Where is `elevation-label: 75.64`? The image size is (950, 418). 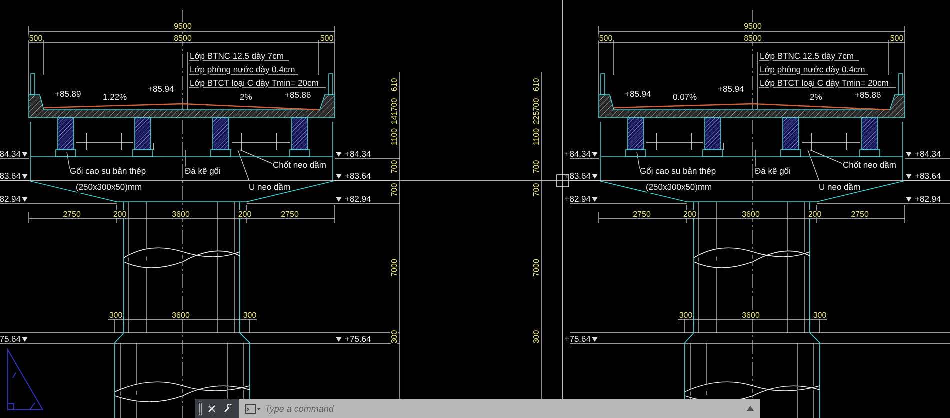 elevation-label: 75.64 is located at coordinates (10, 339).